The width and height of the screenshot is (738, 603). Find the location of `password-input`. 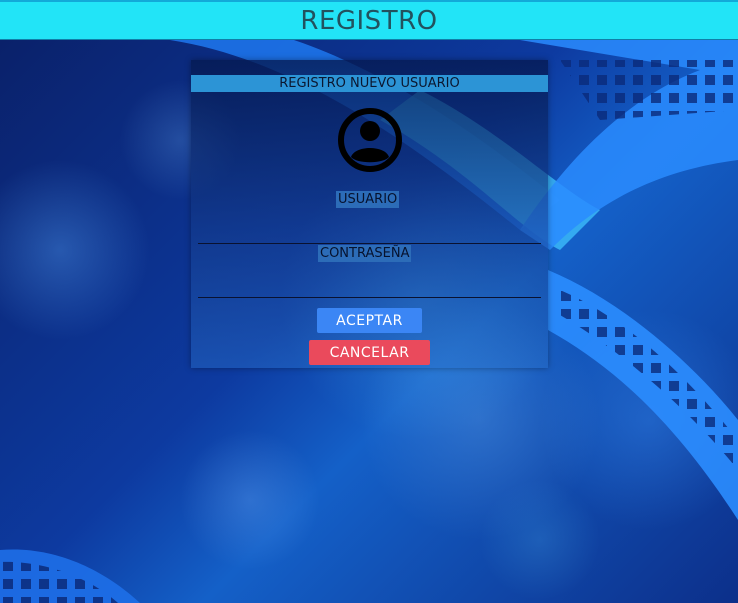

password-input is located at coordinates (369, 286).